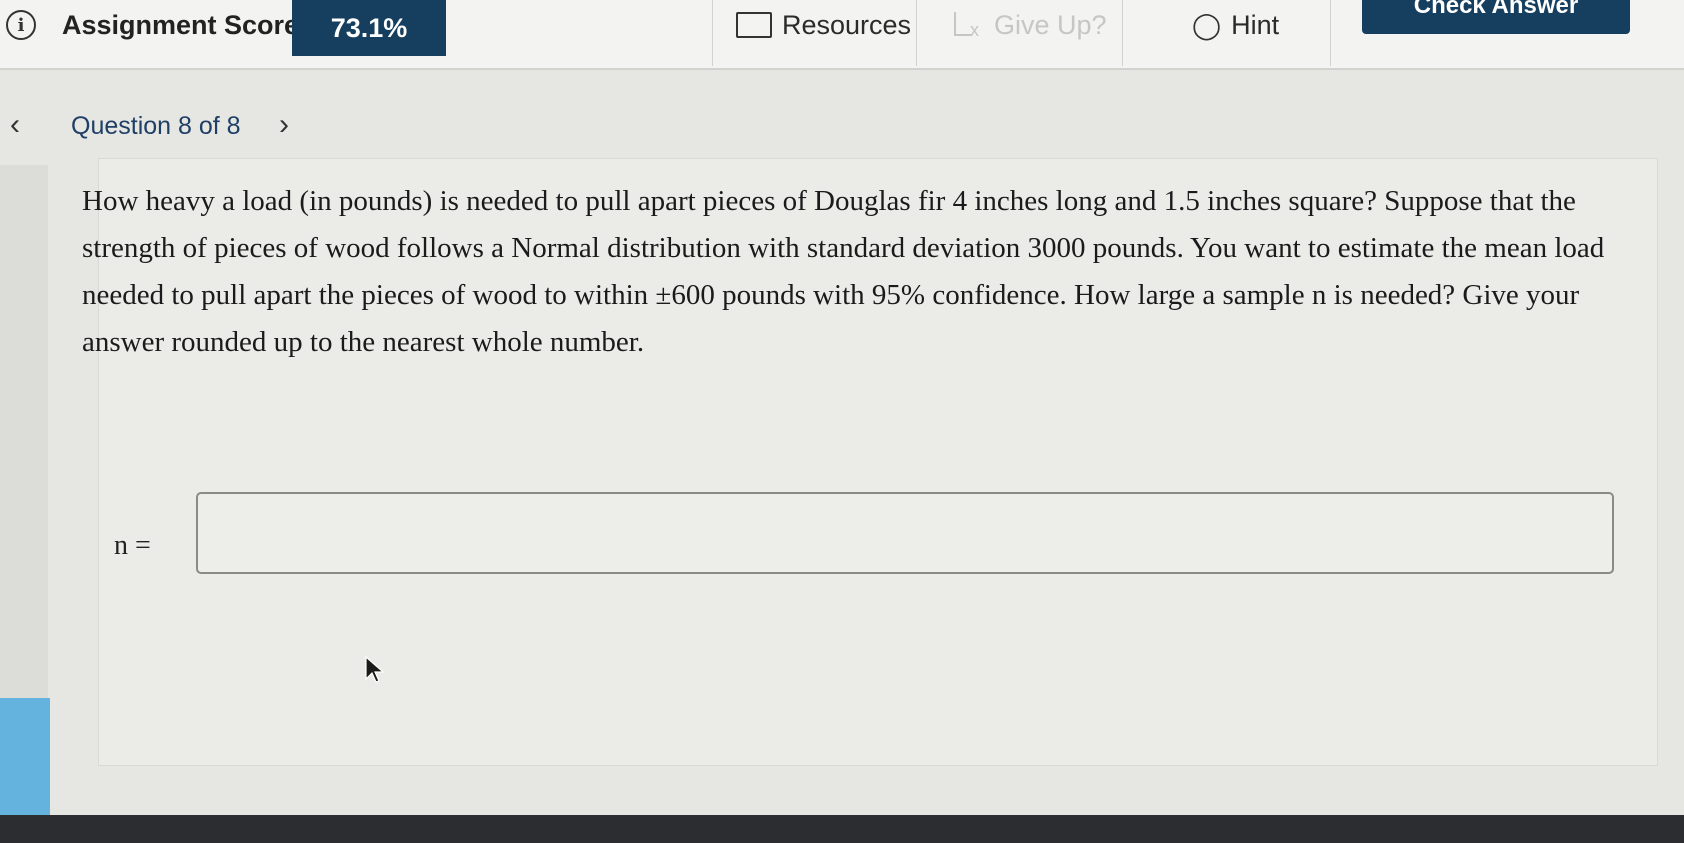 The width and height of the screenshot is (1684, 843). Describe the element at coordinates (375, 669) in the screenshot. I see `mouse-pointer-icon` at that location.